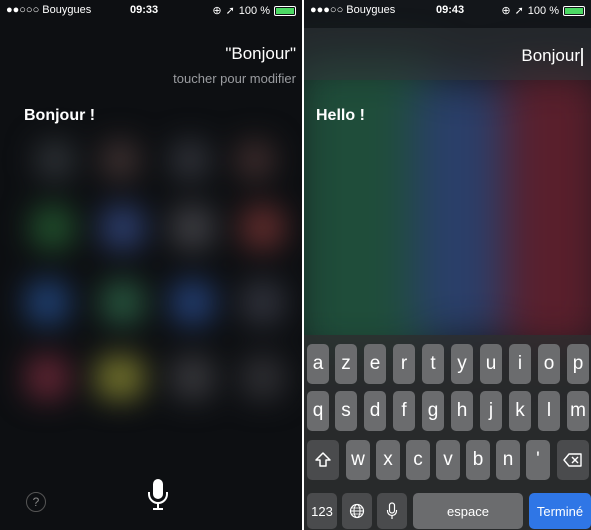 Image resolution: width=591 pixels, height=530 pixels. What do you see at coordinates (404, 364) in the screenshot?
I see `key-r: r` at bounding box center [404, 364].